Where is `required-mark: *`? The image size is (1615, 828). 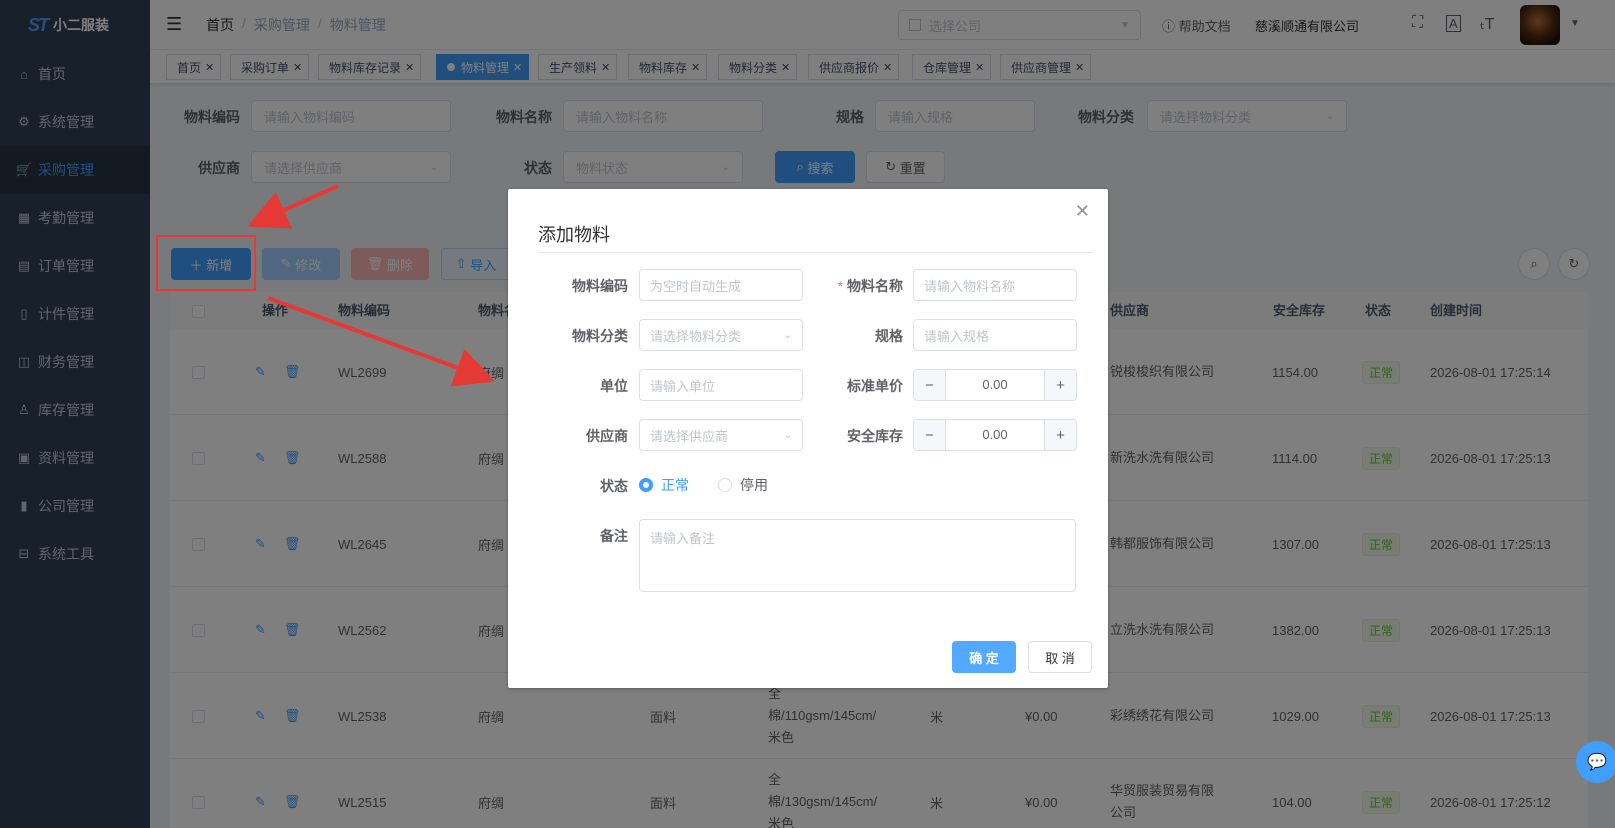 required-mark: * is located at coordinates (840, 286).